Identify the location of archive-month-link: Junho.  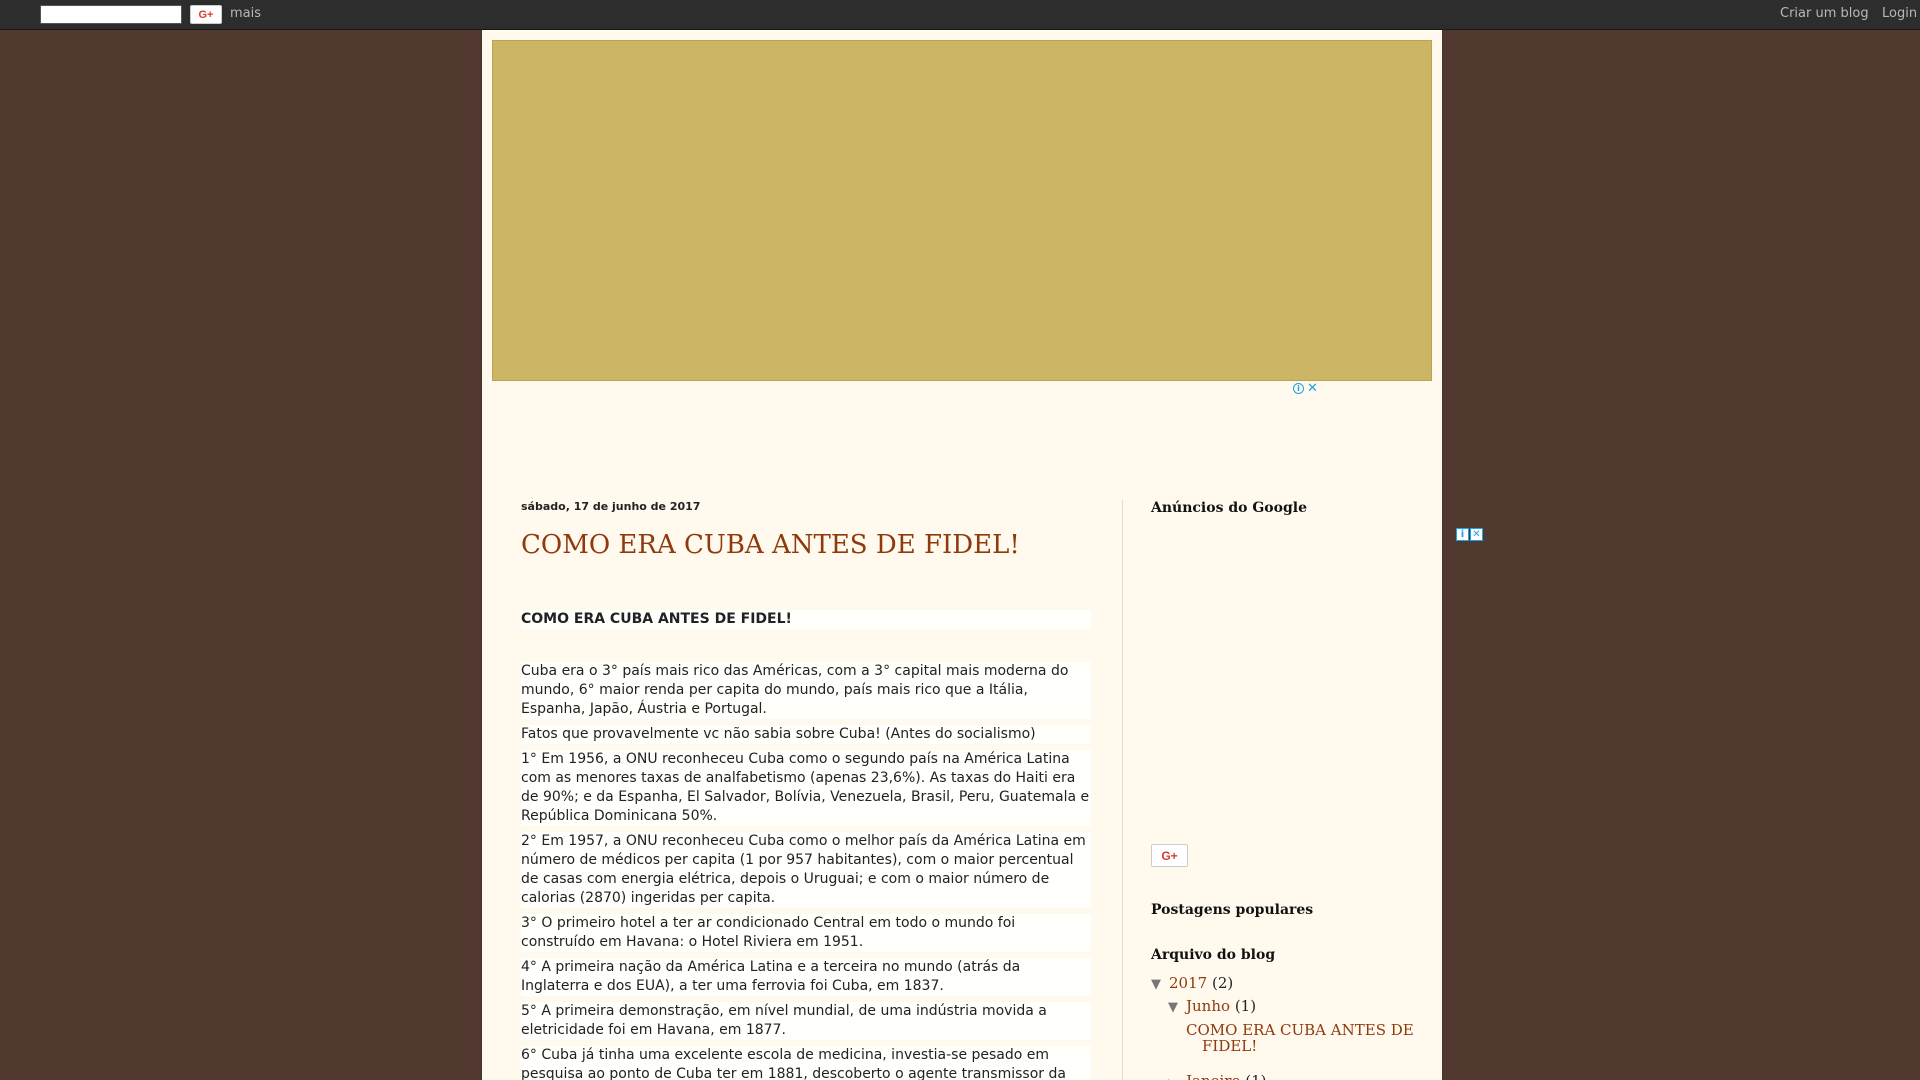
(1208, 1006).